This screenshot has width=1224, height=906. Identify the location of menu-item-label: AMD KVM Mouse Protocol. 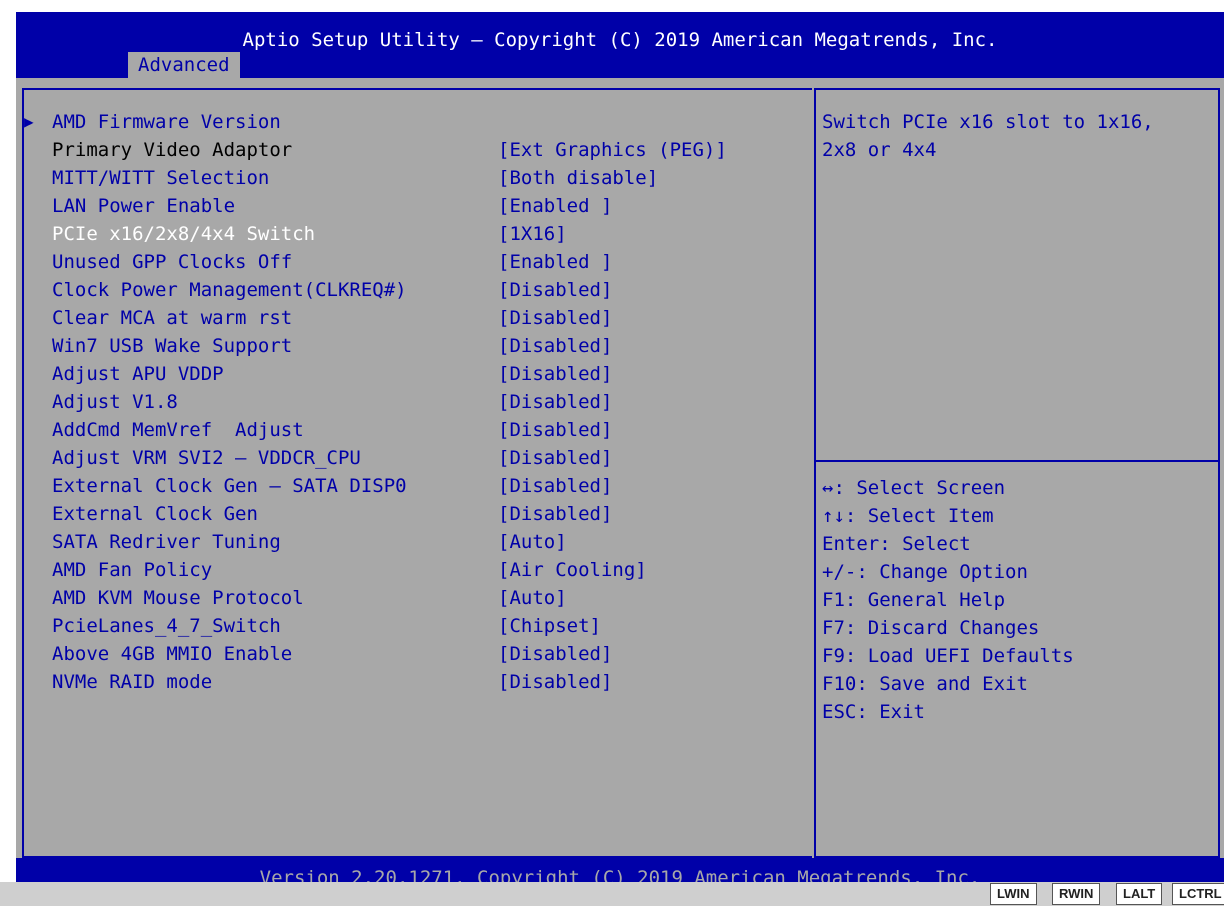
(178, 598).